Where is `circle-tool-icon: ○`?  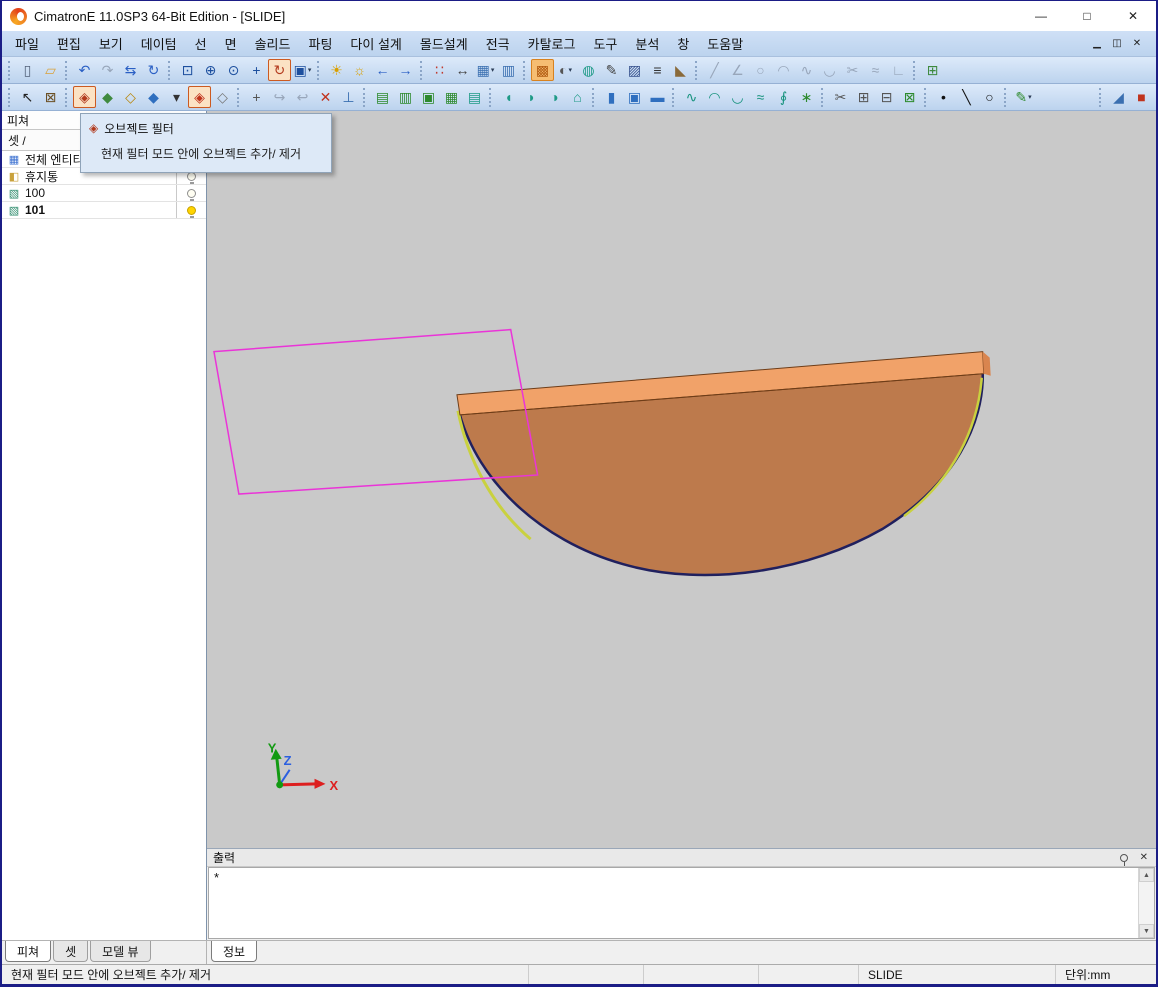 circle-tool-icon: ○ is located at coordinates (989, 97).